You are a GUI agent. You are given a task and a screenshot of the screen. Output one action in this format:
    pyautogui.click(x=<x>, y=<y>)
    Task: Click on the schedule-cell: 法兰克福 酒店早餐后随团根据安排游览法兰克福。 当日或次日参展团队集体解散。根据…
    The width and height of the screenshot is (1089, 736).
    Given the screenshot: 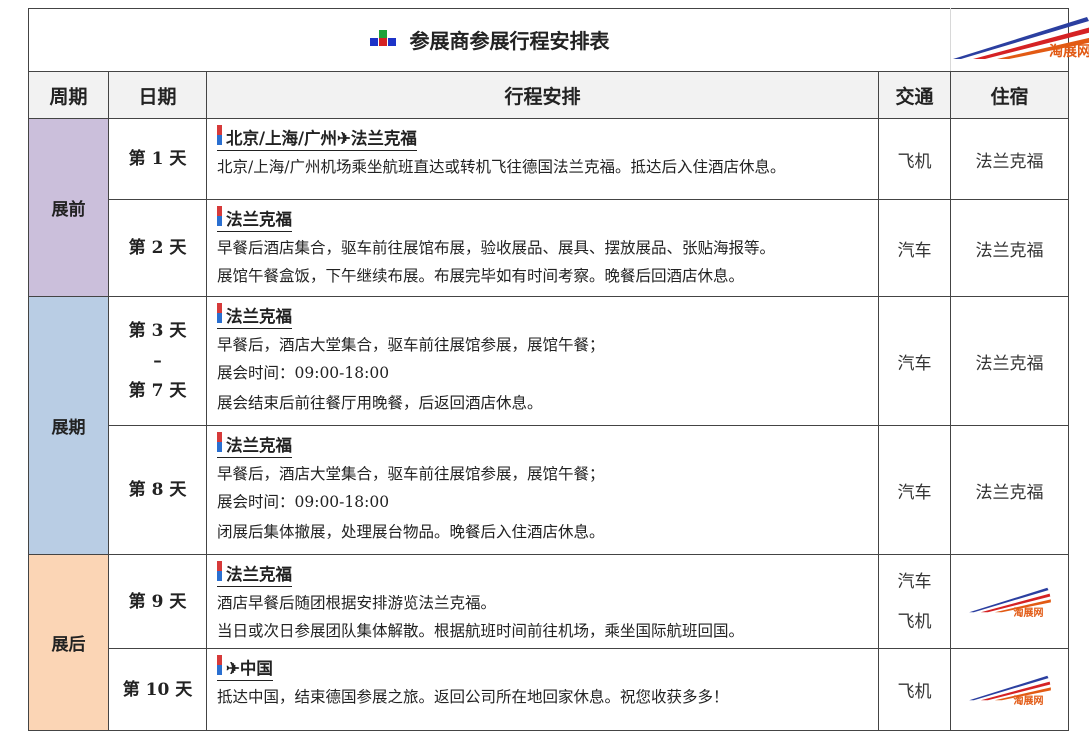 What is the action you would take?
    pyautogui.click(x=542, y=601)
    